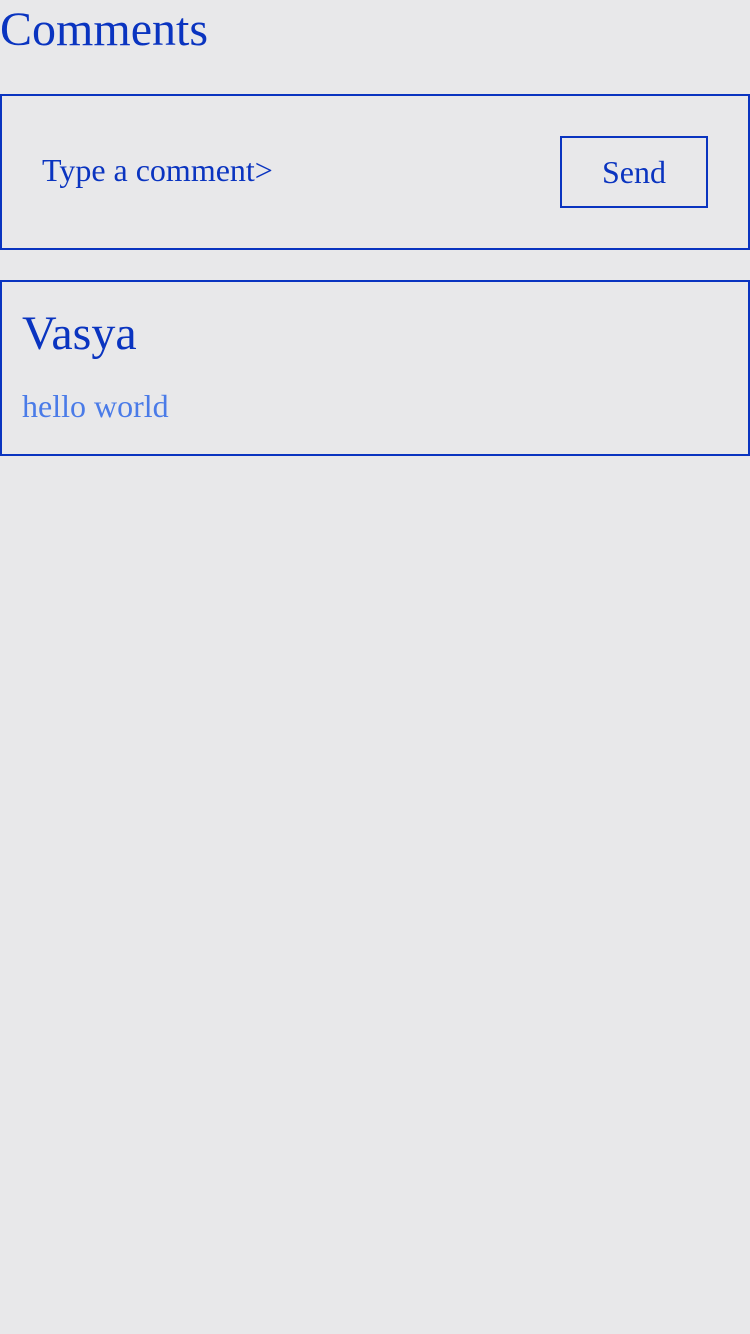  What do you see at coordinates (375, 368) in the screenshot?
I see `comment-card: Vasya hello world` at bounding box center [375, 368].